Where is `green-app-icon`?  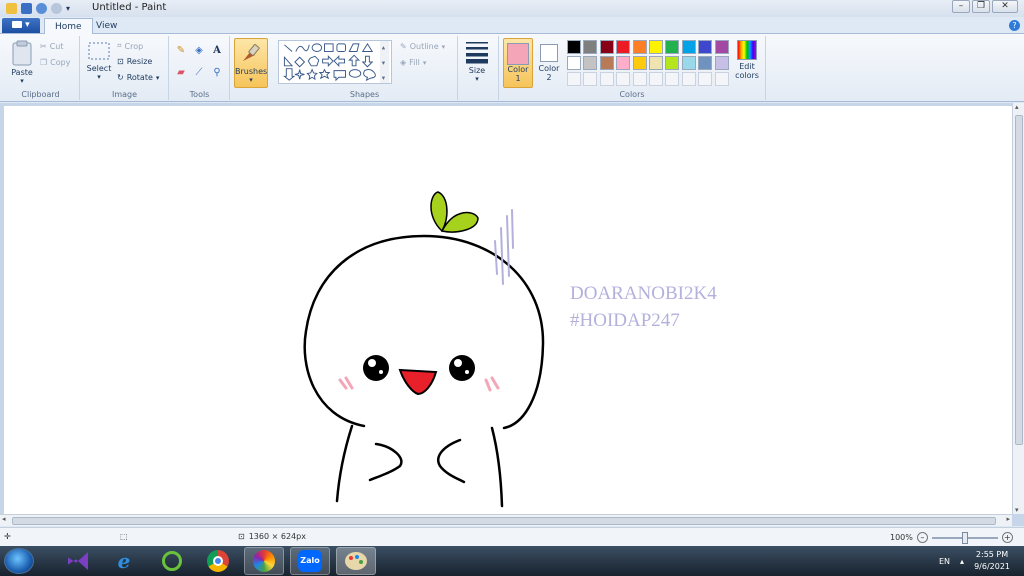 green-app-icon is located at coordinates (172, 561).